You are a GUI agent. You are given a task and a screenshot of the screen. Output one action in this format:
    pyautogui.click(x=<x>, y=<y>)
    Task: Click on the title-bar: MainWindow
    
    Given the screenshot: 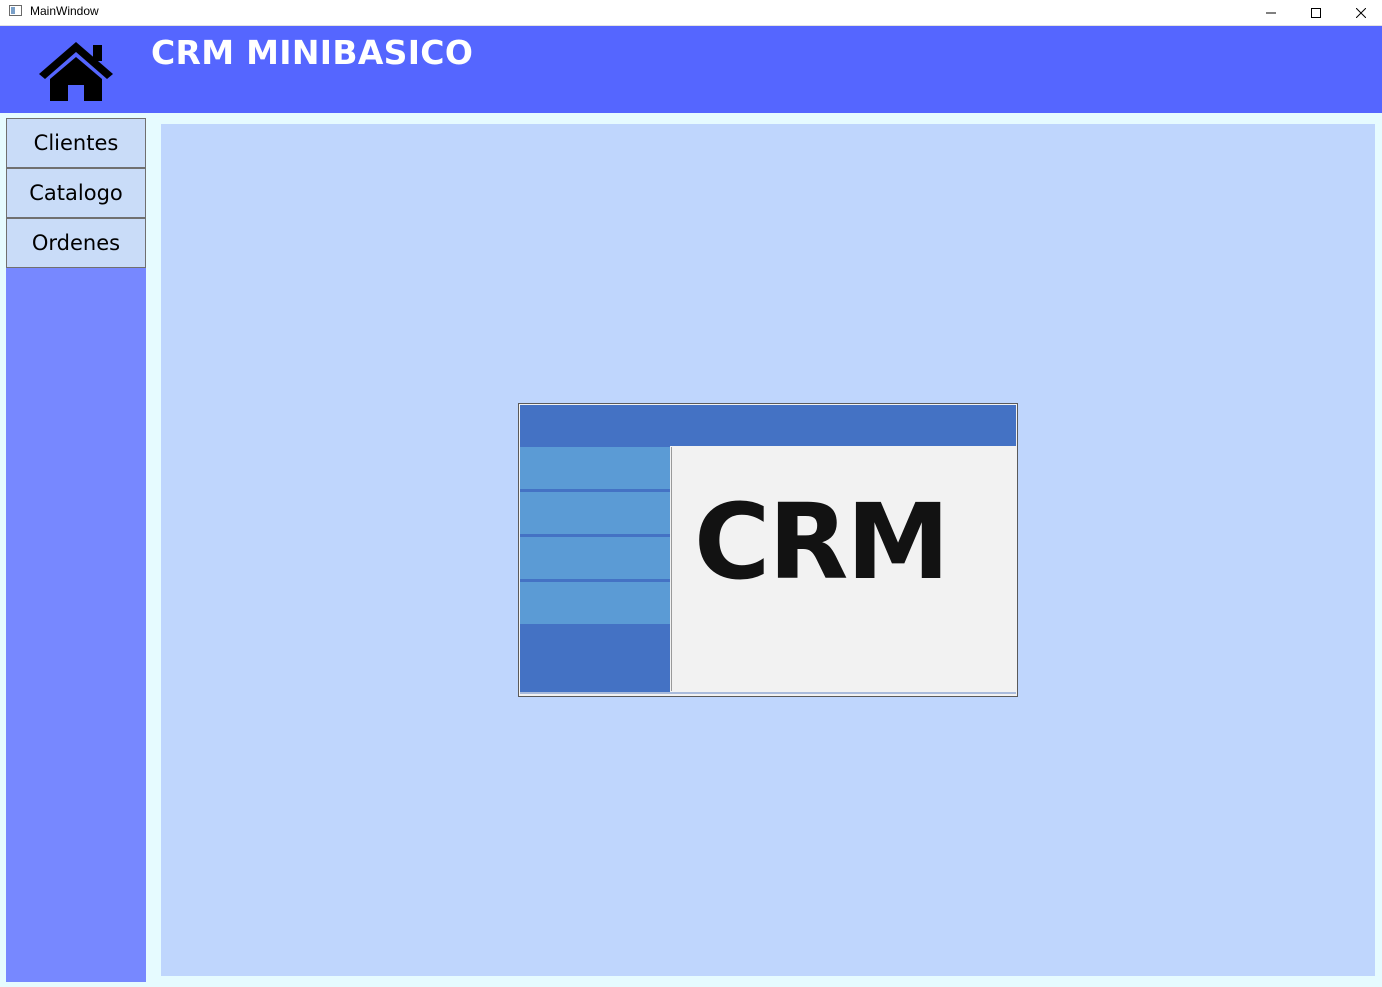 What is the action you would take?
    pyautogui.click(x=691, y=13)
    